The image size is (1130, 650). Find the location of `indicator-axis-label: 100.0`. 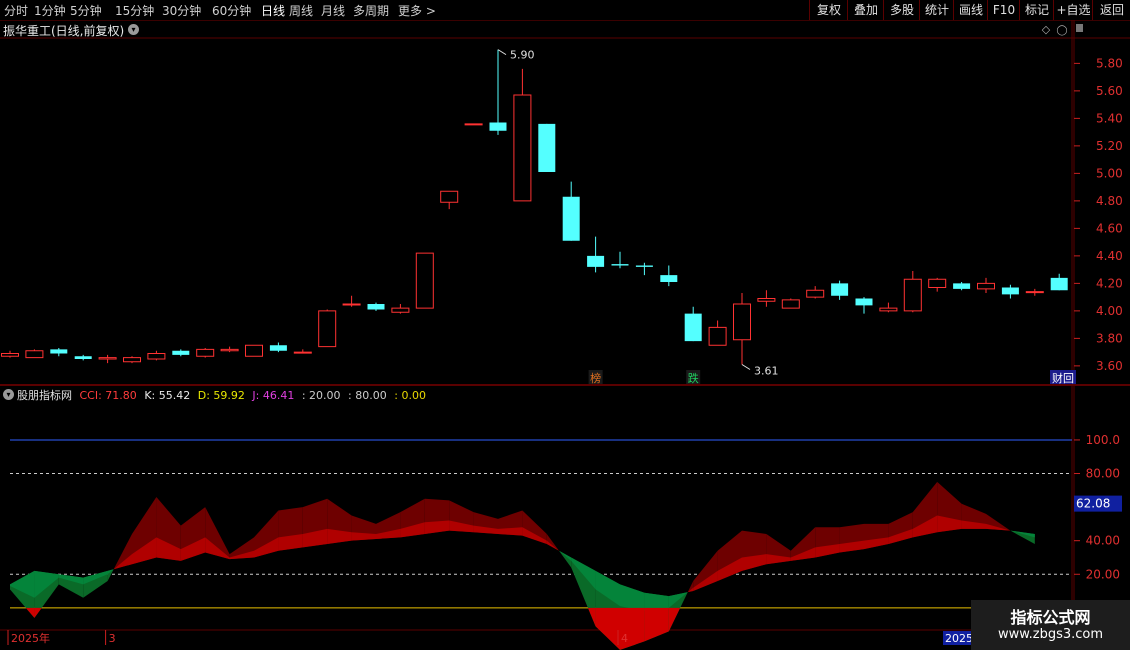

indicator-axis-label: 100.0 is located at coordinates (1103, 440).